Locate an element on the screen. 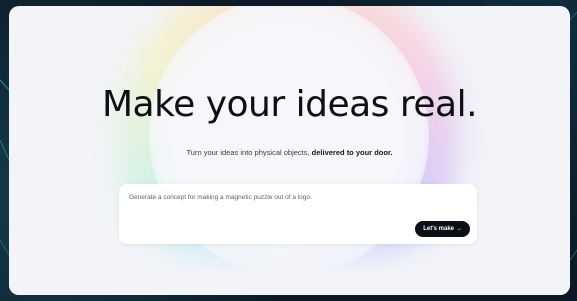 Image resolution: width=577 pixels, height=301 pixels. arrow-right-icon: → is located at coordinates (459, 229).